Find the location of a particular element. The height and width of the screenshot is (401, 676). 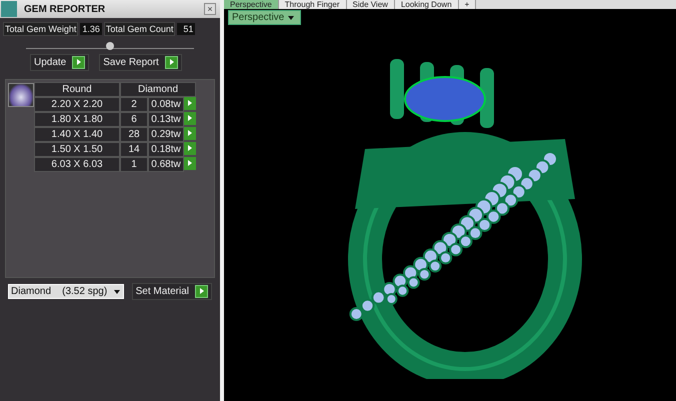

view-tab: Perspective is located at coordinates (251, 4).